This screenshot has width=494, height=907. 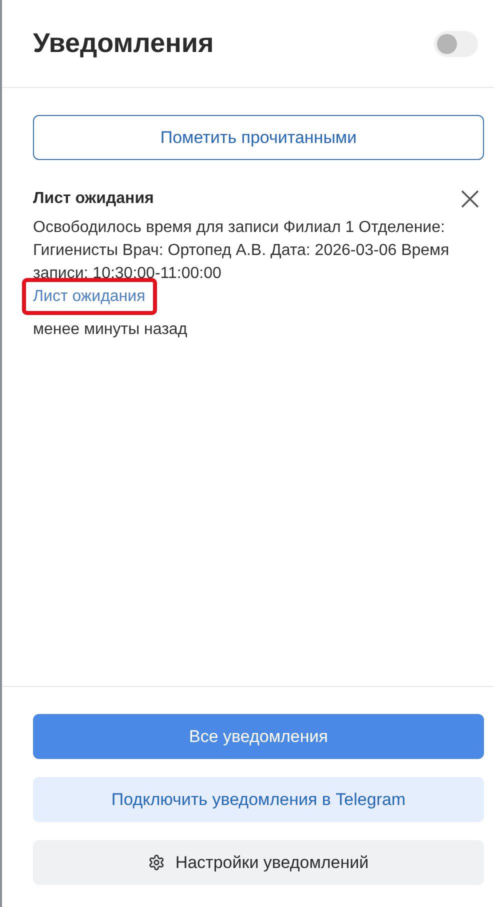 What do you see at coordinates (456, 43) in the screenshot?
I see `toggle-switch` at bounding box center [456, 43].